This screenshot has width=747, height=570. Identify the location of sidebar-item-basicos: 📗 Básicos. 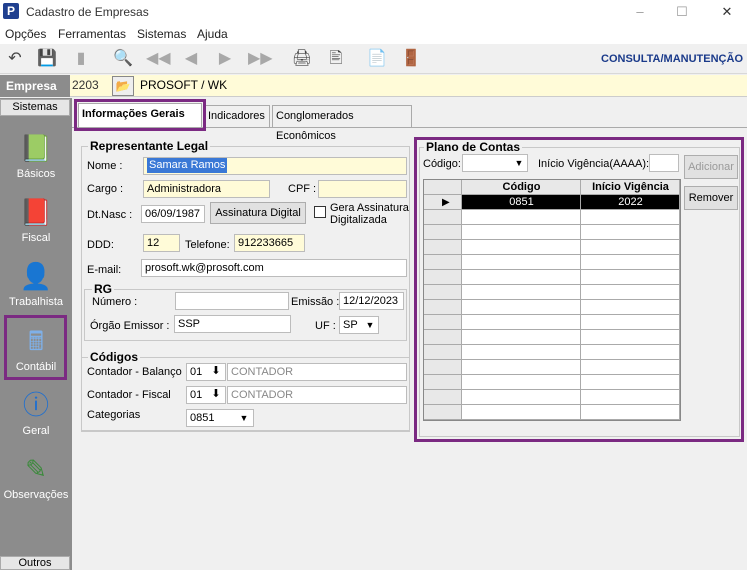
(36, 156).